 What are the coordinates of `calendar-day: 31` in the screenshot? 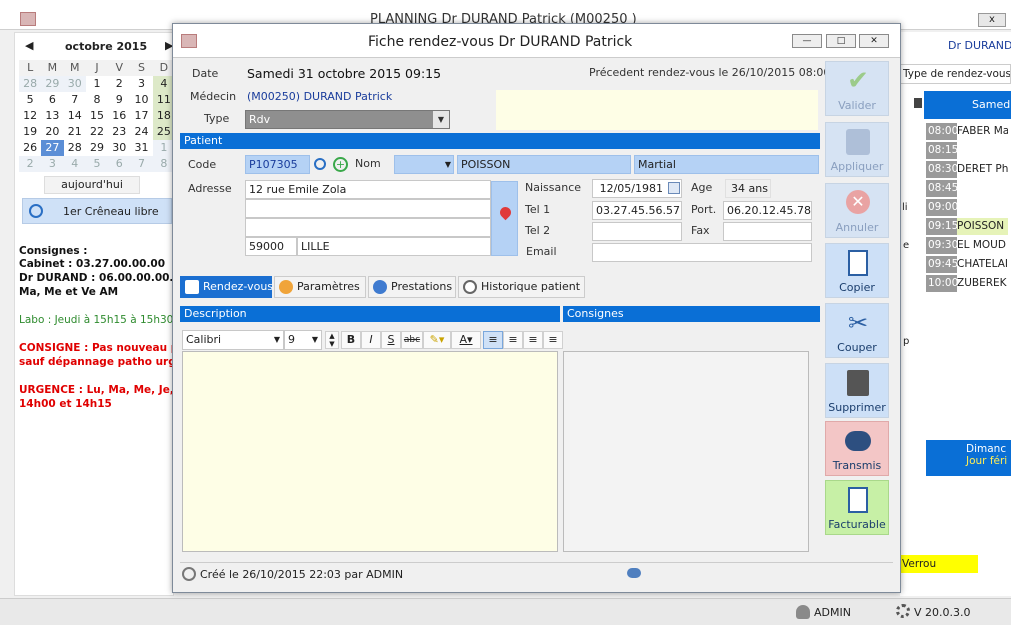 It's located at (141, 148).